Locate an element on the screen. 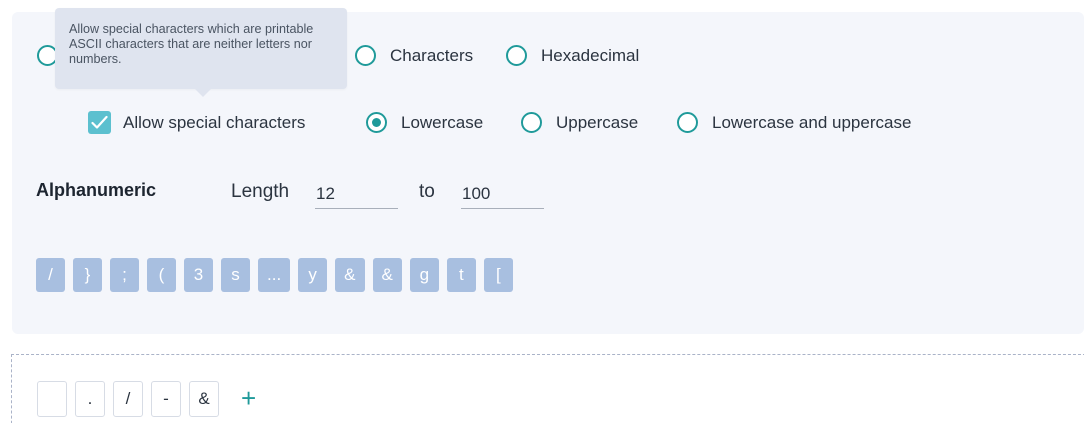 The image size is (1084, 423). radio-label-mixed: Lowercase and uppercase is located at coordinates (812, 122).